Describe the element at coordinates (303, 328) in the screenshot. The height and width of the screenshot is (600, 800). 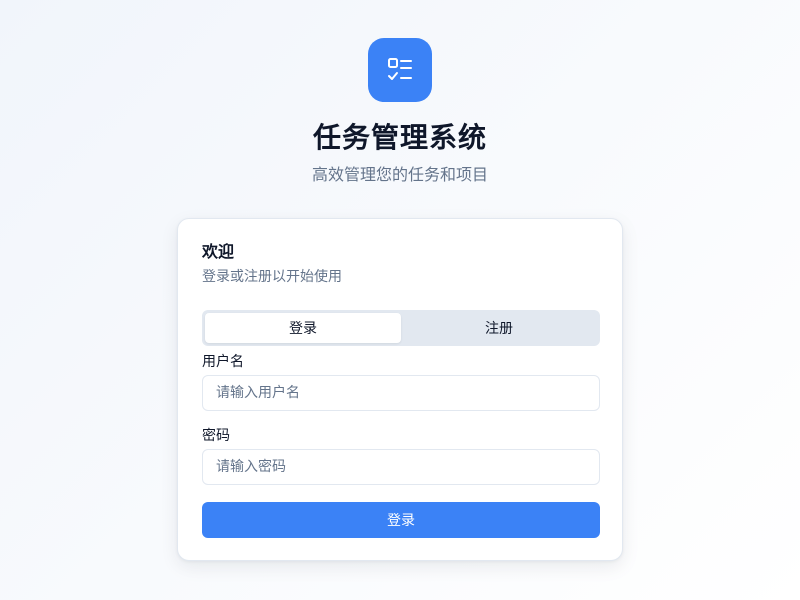
I see `tab-login: 登录` at that location.